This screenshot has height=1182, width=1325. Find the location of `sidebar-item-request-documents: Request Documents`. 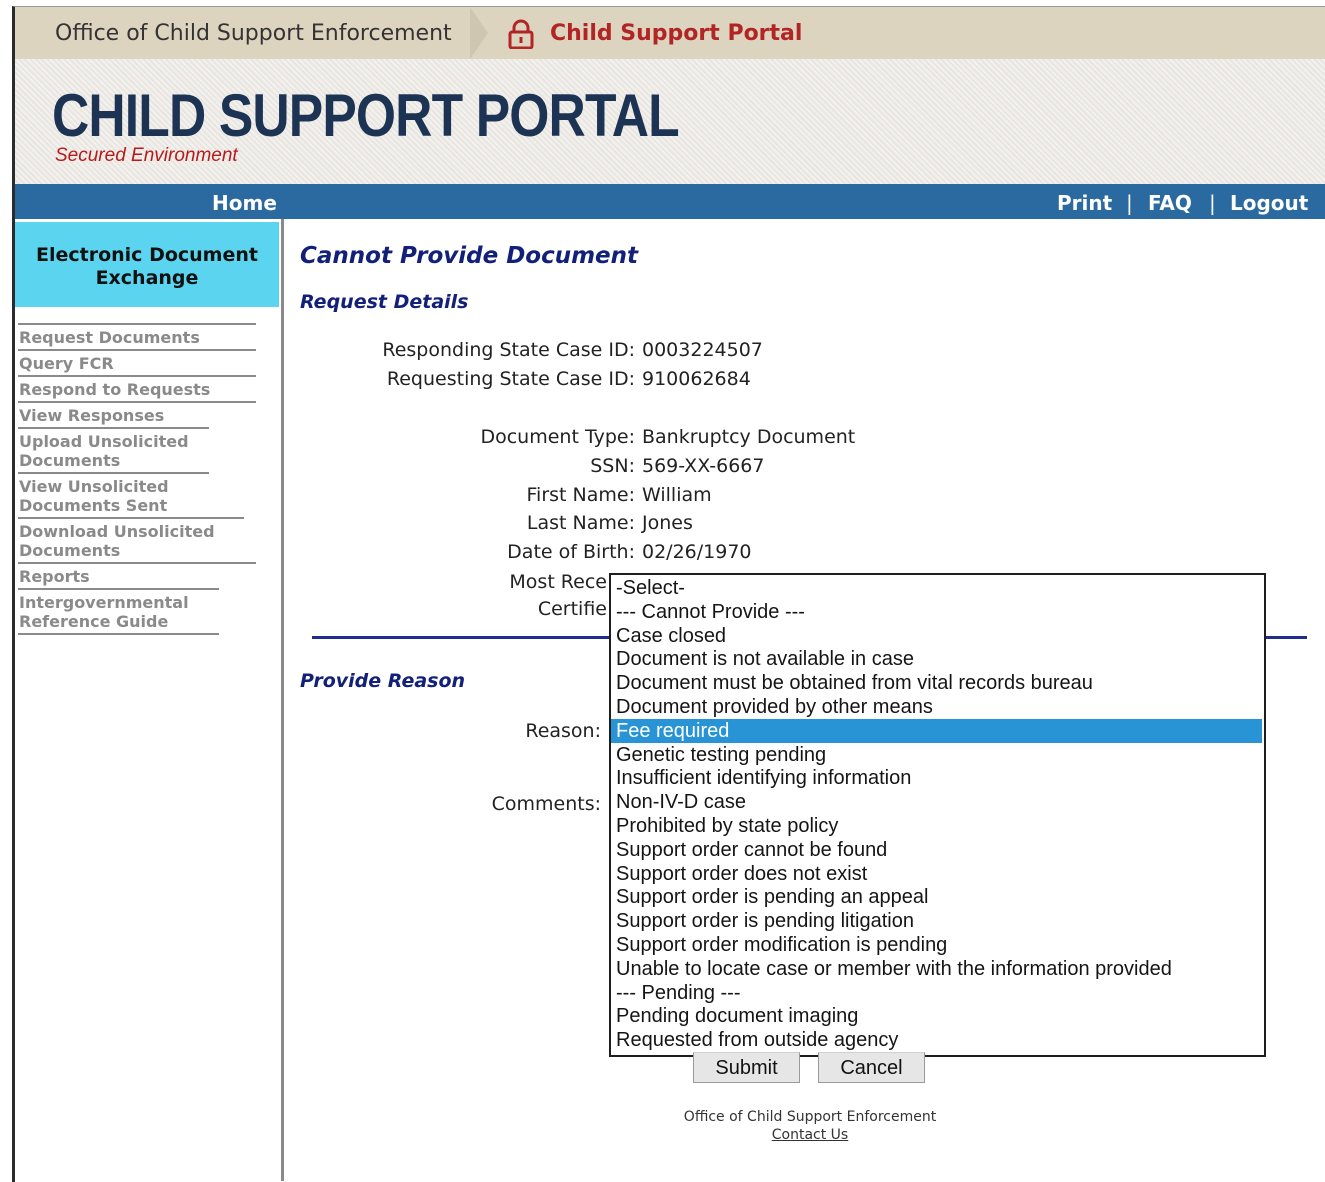

sidebar-item-request-documents: Request Documents is located at coordinates (137, 336).